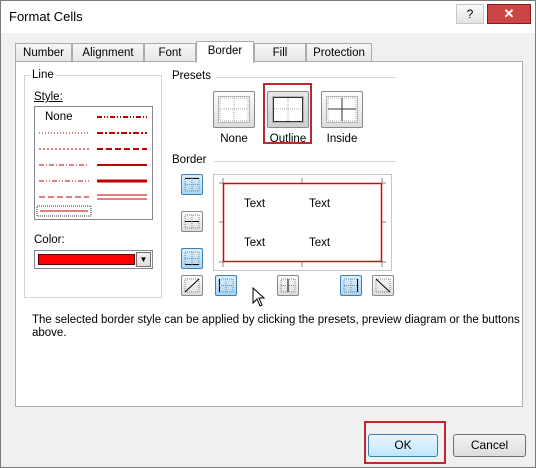  I want to click on preset-none-button, so click(234, 109).